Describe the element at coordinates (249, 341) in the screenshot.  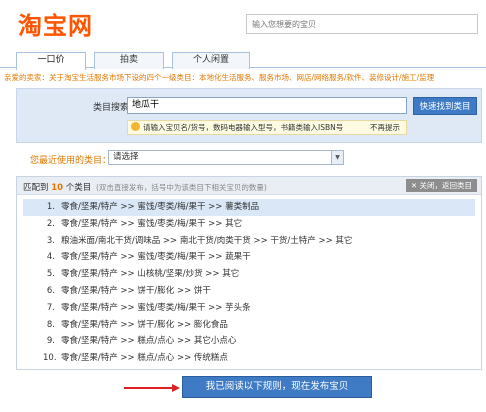
I see `list-item: 9. 零食/坚果/特产 >> 糕点/点心 >> 其它小点心` at that location.